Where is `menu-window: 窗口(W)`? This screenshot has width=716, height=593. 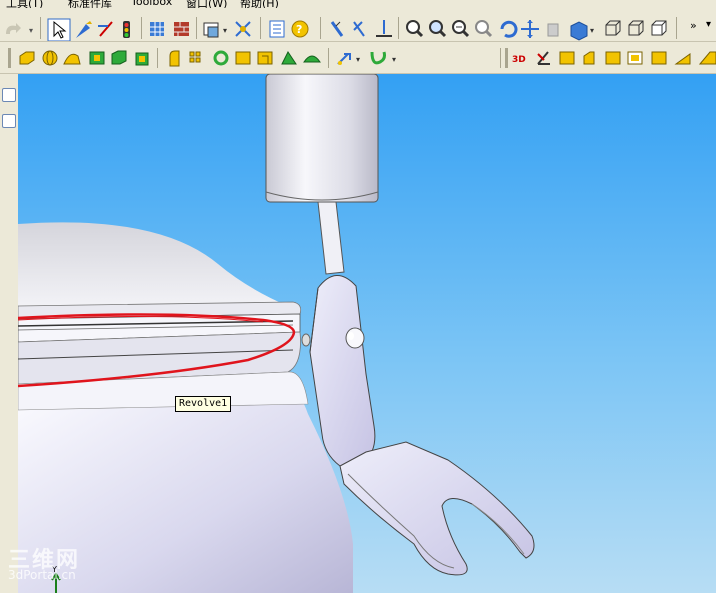 menu-window: 窗口(W) is located at coordinates (206, 4).